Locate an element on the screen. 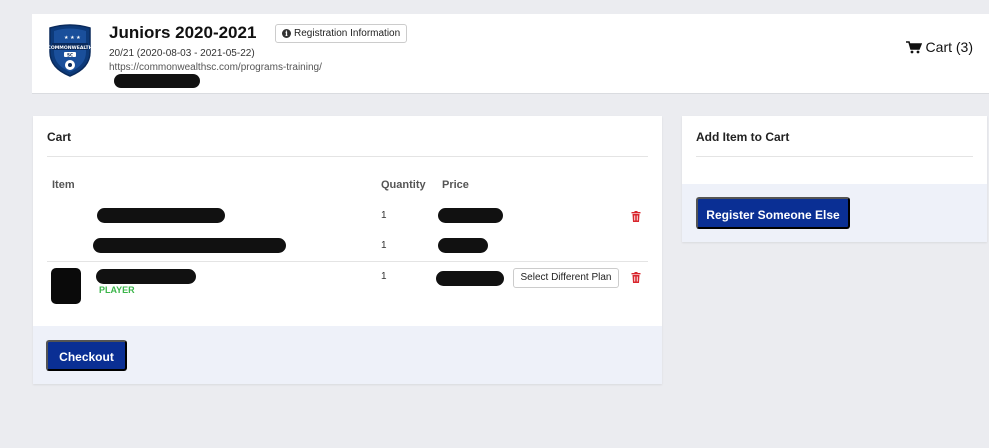  redacted-player-name is located at coordinates (146, 276).